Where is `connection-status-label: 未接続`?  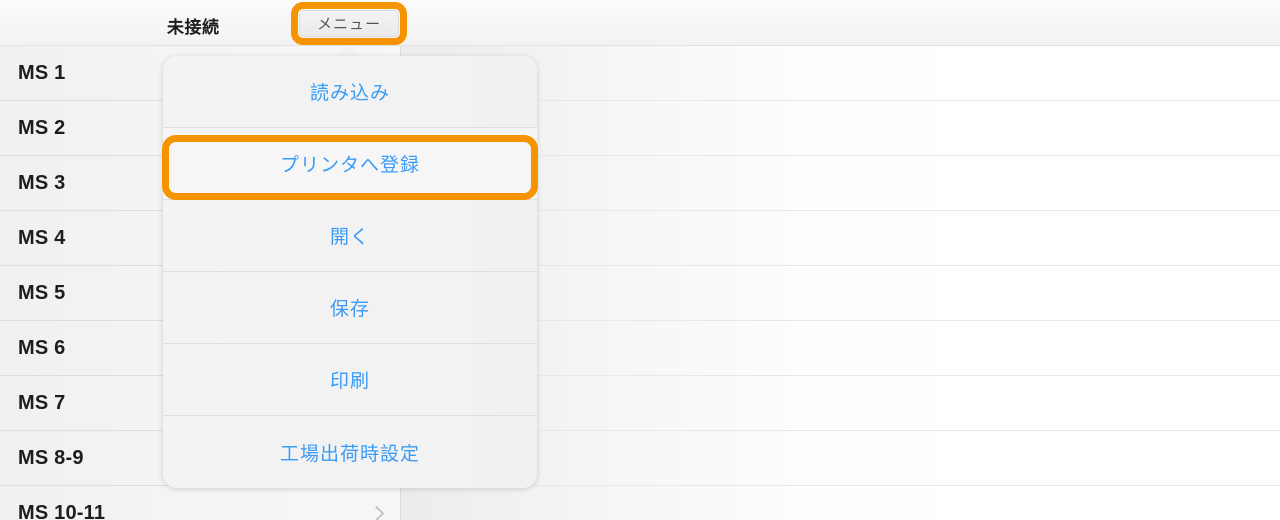 connection-status-label: 未接続 is located at coordinates (193, 27).